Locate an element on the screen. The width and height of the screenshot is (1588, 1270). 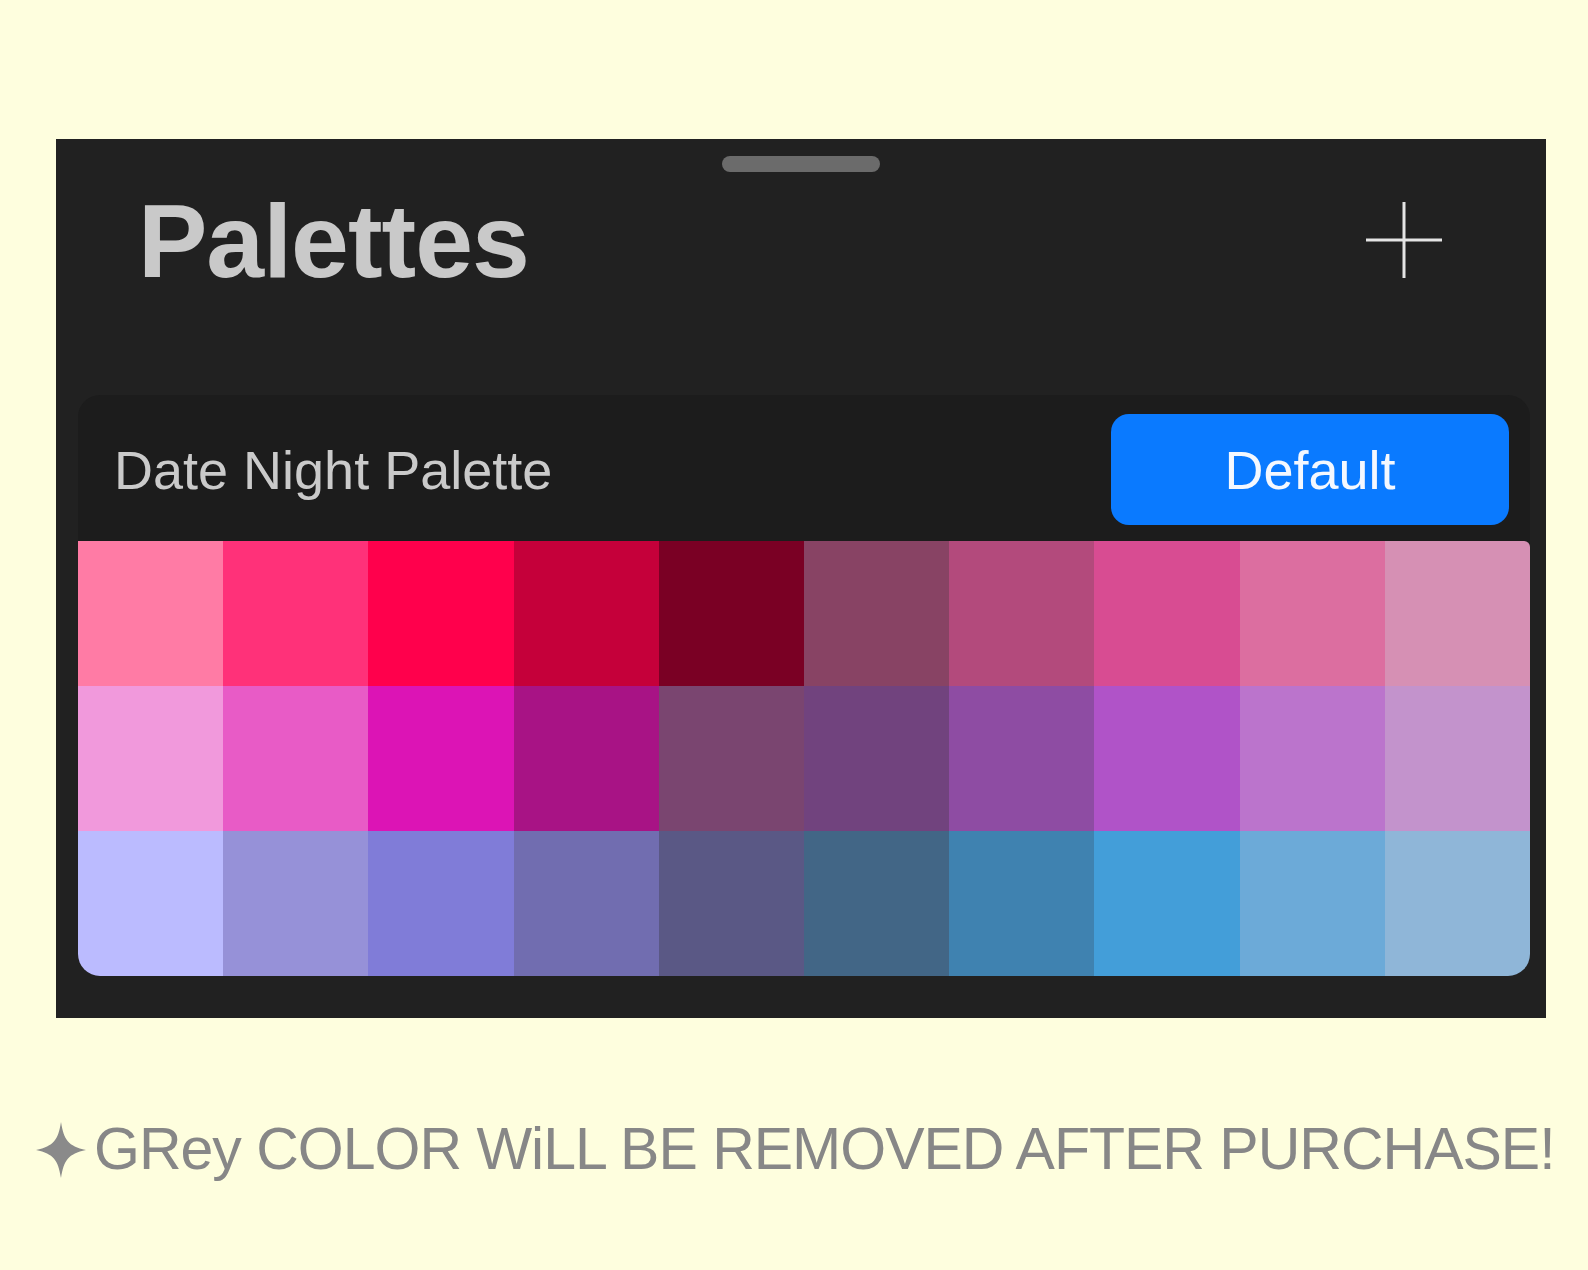
sheet-title: Palettes is located at coordinates (333, 241).